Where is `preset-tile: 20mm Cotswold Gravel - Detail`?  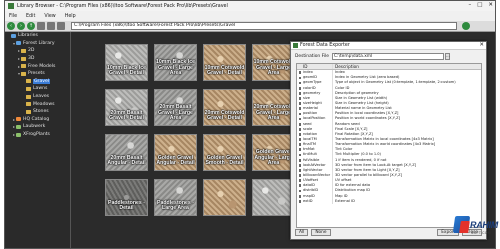 preset-tile: 20mm Cotswold Gravel - Detail is located at coordinates (224, 107).